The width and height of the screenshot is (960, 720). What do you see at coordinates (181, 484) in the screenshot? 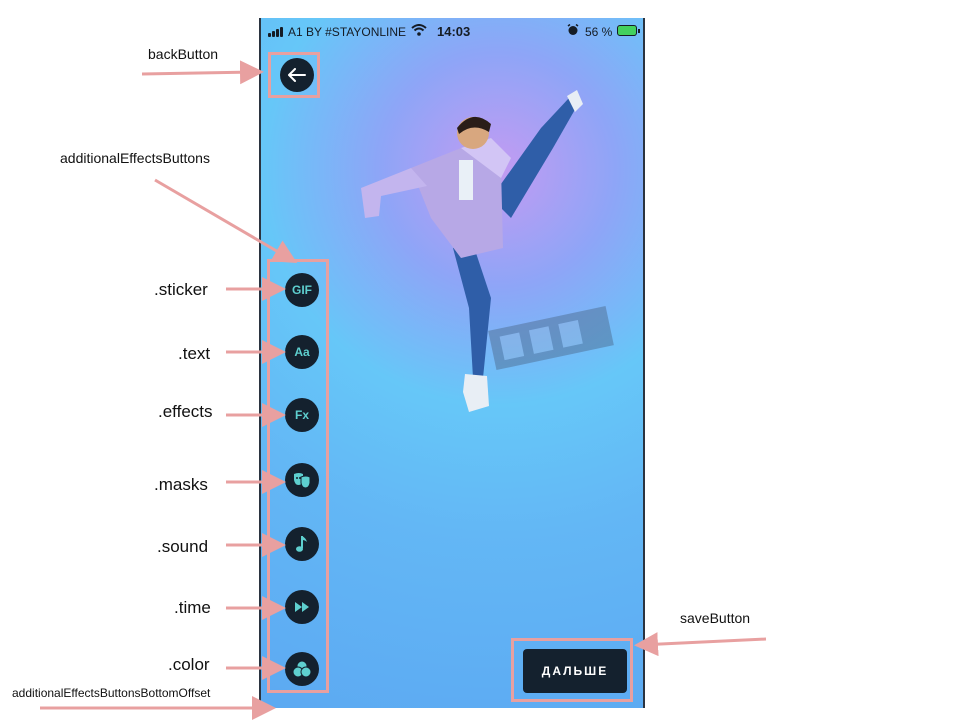
I see `annotation-masks: .masks` at bounding box center [181, 484].